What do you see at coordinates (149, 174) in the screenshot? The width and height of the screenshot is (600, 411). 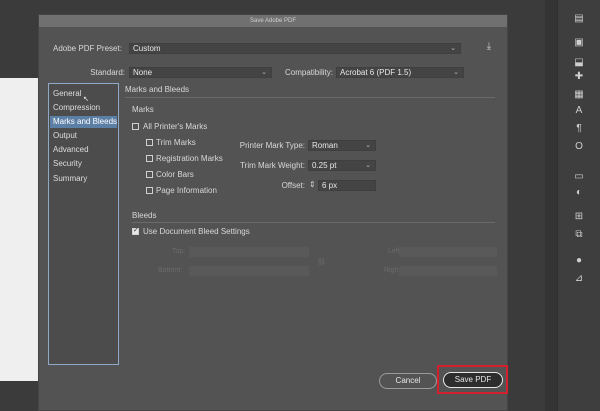 I see `color-bars-checkbox` at bounding box center [149, 174].